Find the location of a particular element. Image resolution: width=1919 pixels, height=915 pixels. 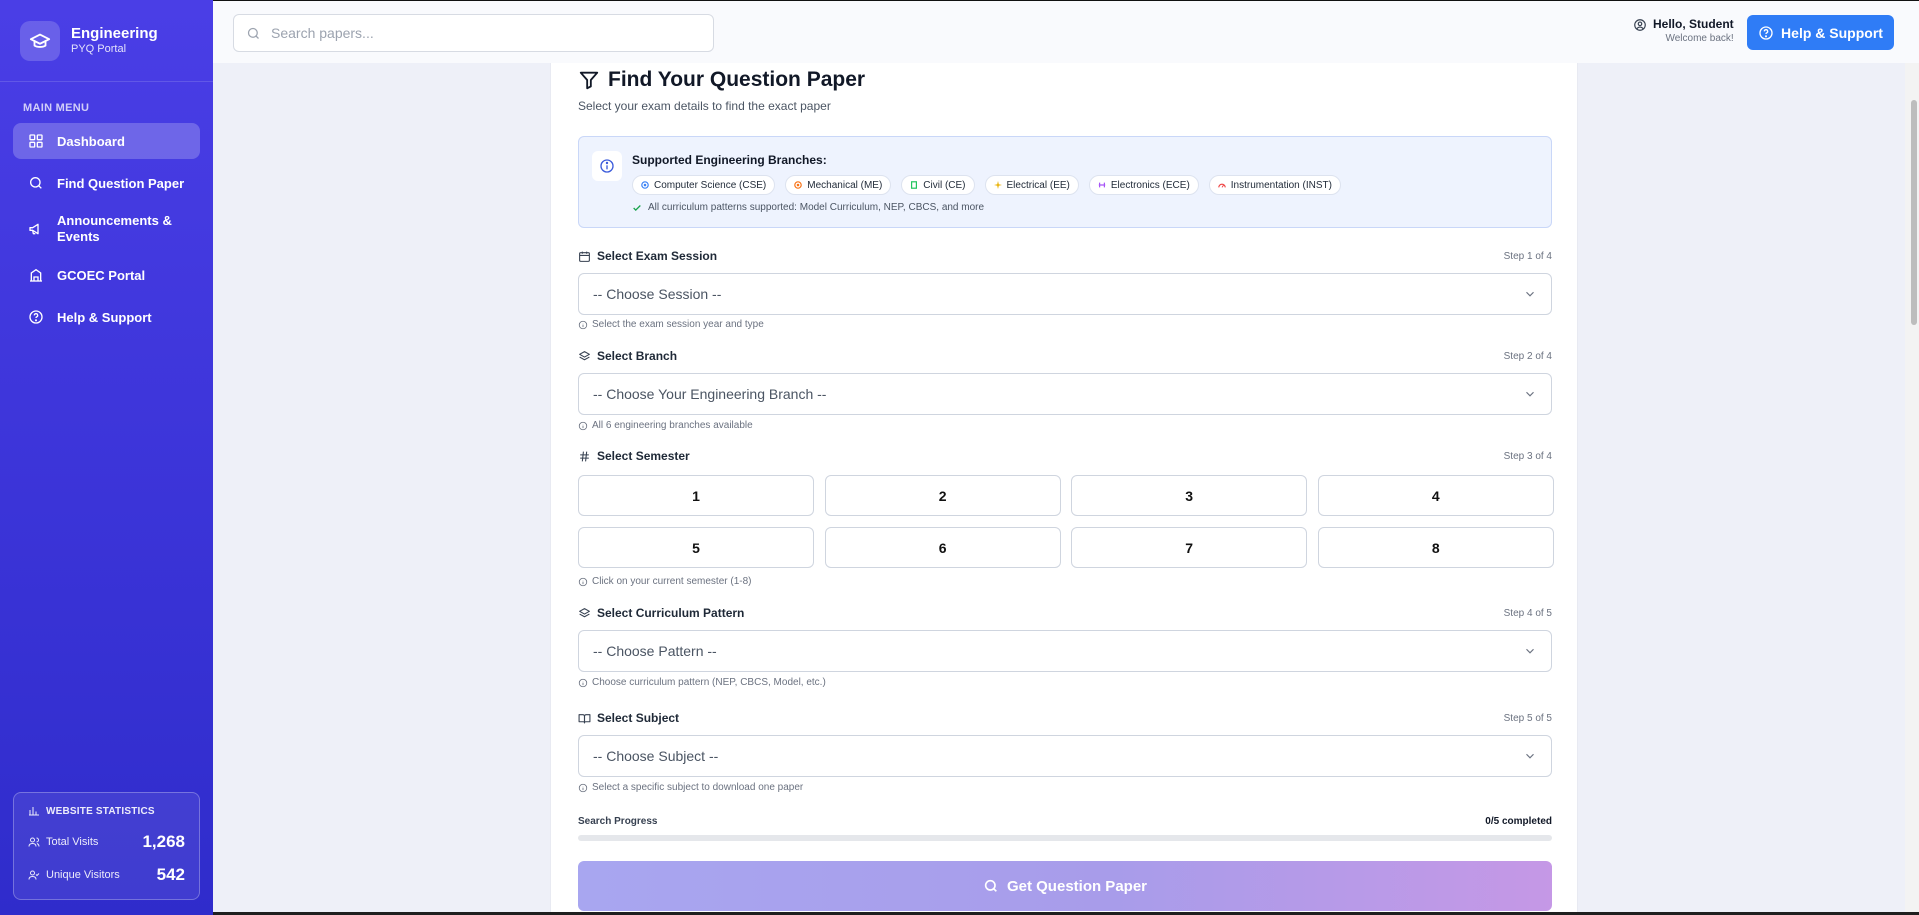

session-hint-text: Select the exam session year and type is located at coordinates (678, 324).